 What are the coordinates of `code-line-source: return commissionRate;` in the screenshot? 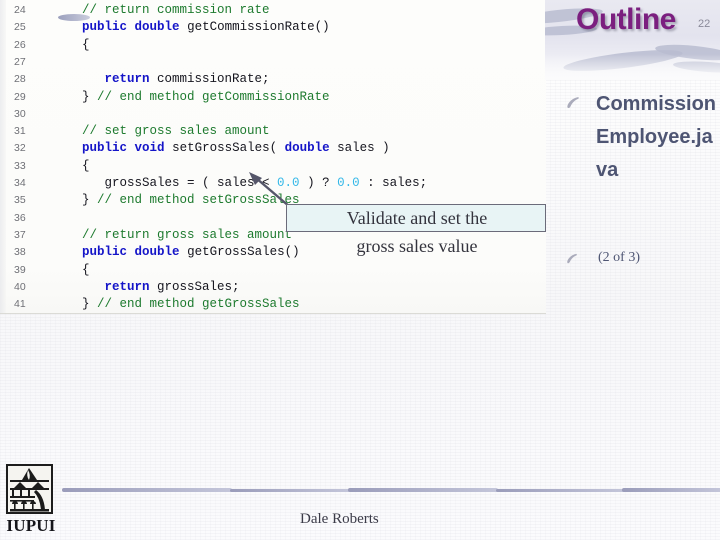 It's located at (187, 79).